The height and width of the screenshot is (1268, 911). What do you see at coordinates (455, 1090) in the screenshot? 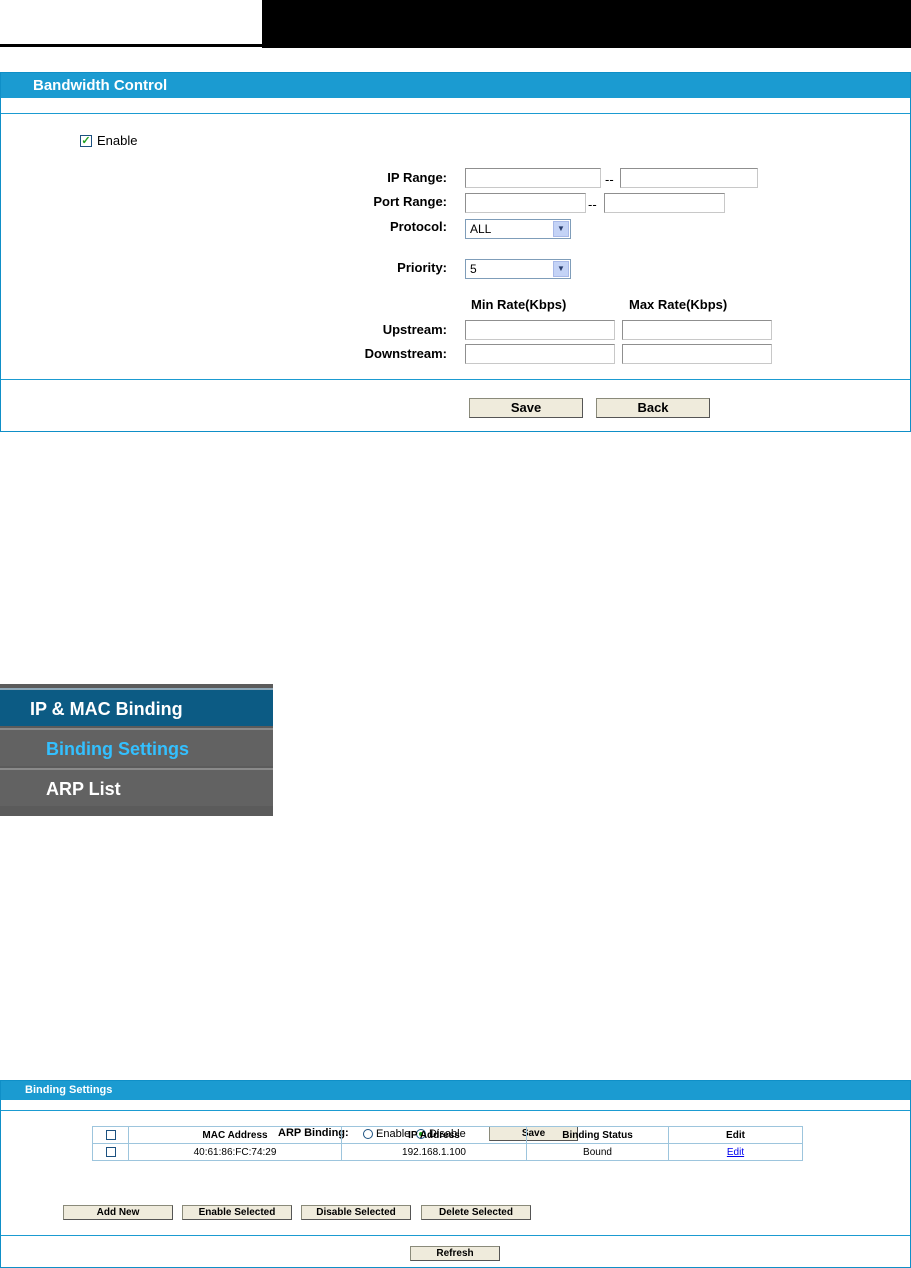
I see `panel-title: Binding Settings` at bounding box center [455, 1090].